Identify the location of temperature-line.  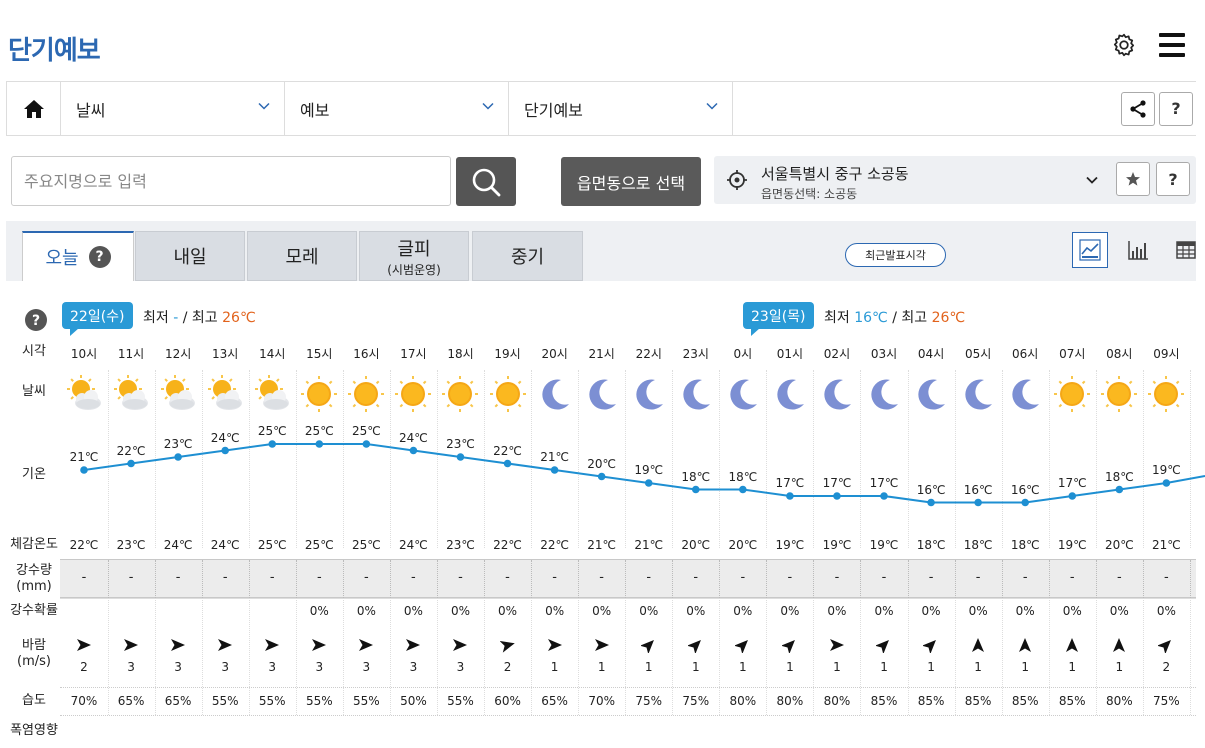
(644, 473).